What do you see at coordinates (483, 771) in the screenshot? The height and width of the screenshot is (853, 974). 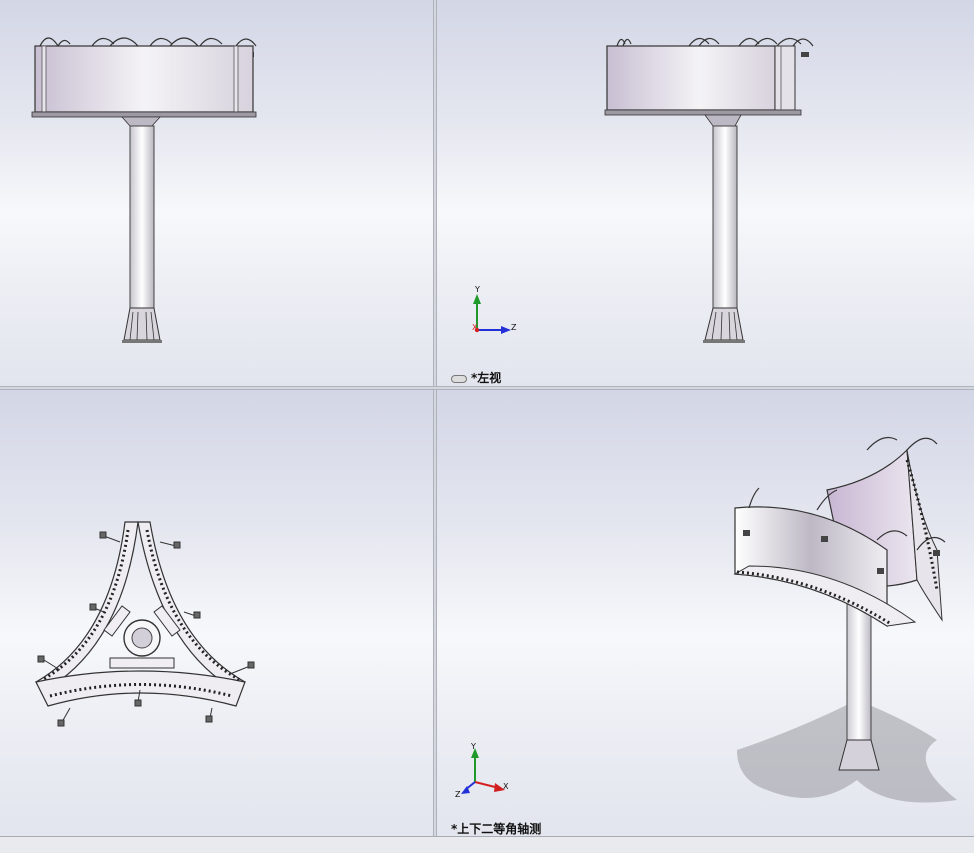 I see `axis-triad-iso` at bounding box center [483, 771].